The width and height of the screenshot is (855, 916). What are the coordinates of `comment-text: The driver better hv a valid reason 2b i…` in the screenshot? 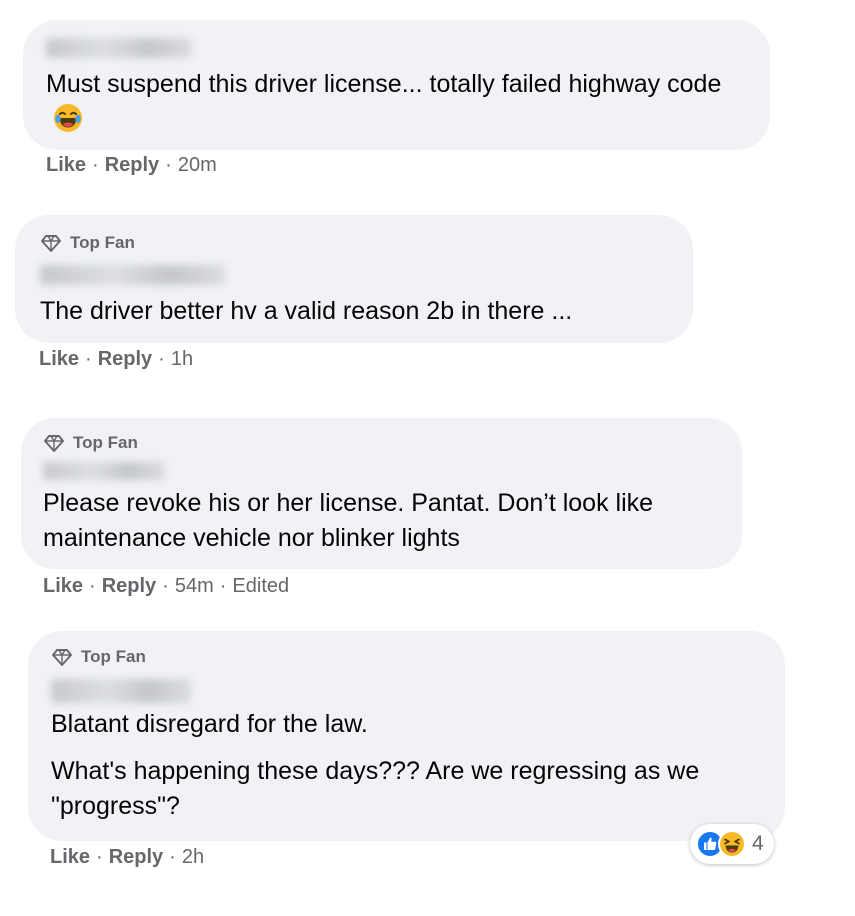 It's located at (306, 311).